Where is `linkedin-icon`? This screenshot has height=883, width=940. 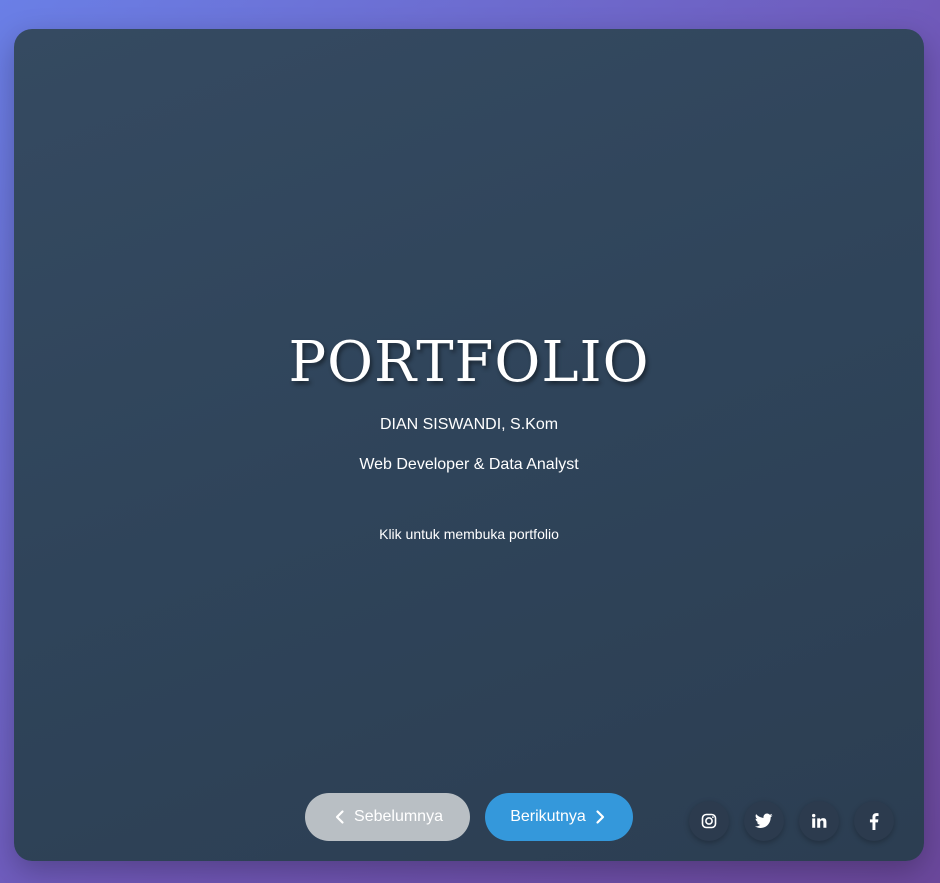
linkedin-icon is located at coordinates (819, 821).